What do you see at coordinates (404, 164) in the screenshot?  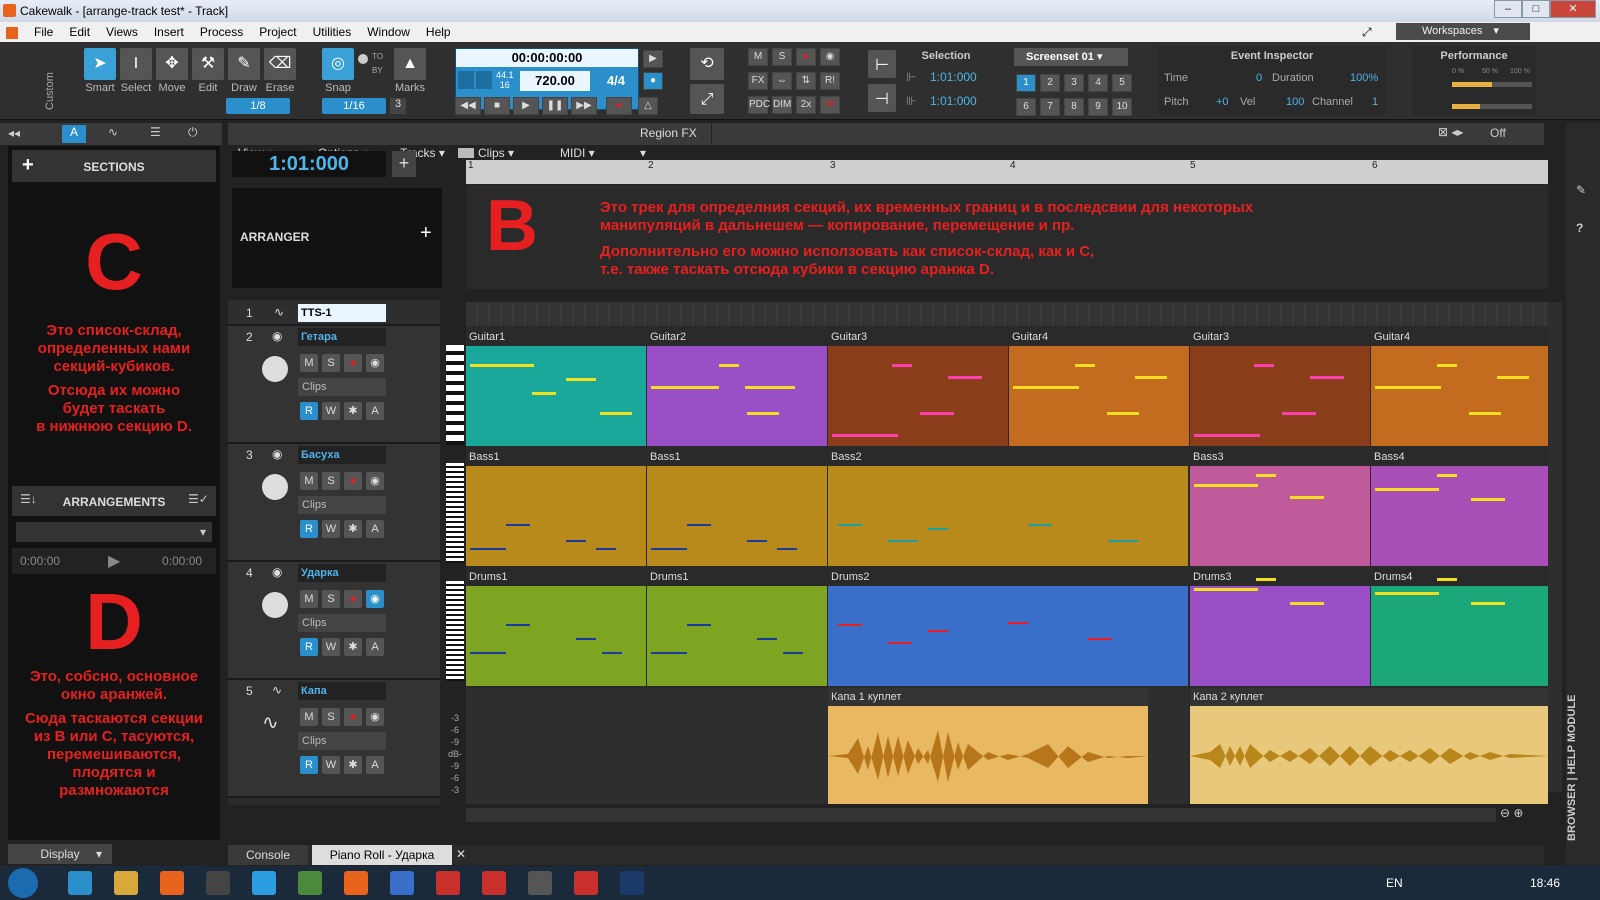 I see `add-marker-button: +` at bounding box center [404, 164].